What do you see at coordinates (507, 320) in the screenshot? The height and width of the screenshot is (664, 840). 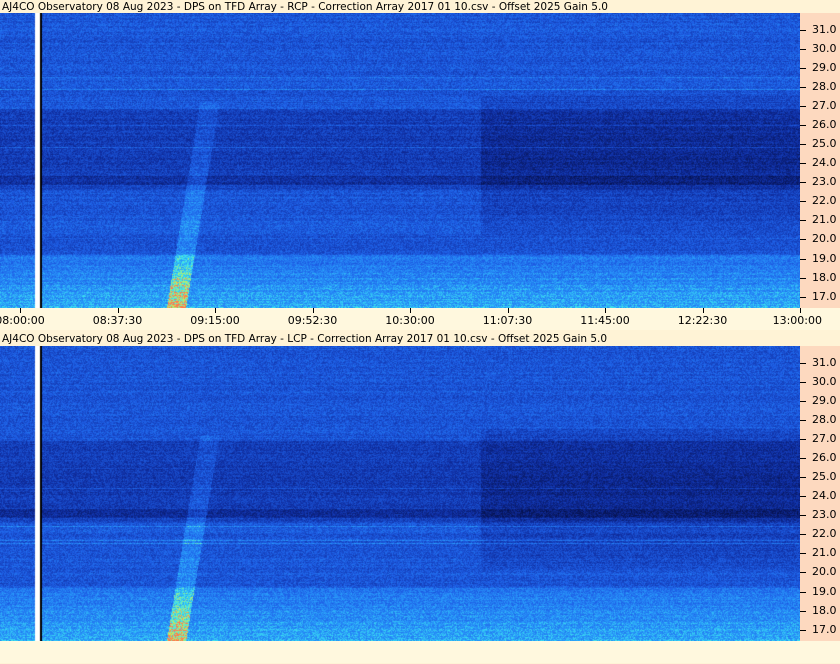 I see `x-tick-label: 11:07:30` at bounding box center [507, 320].